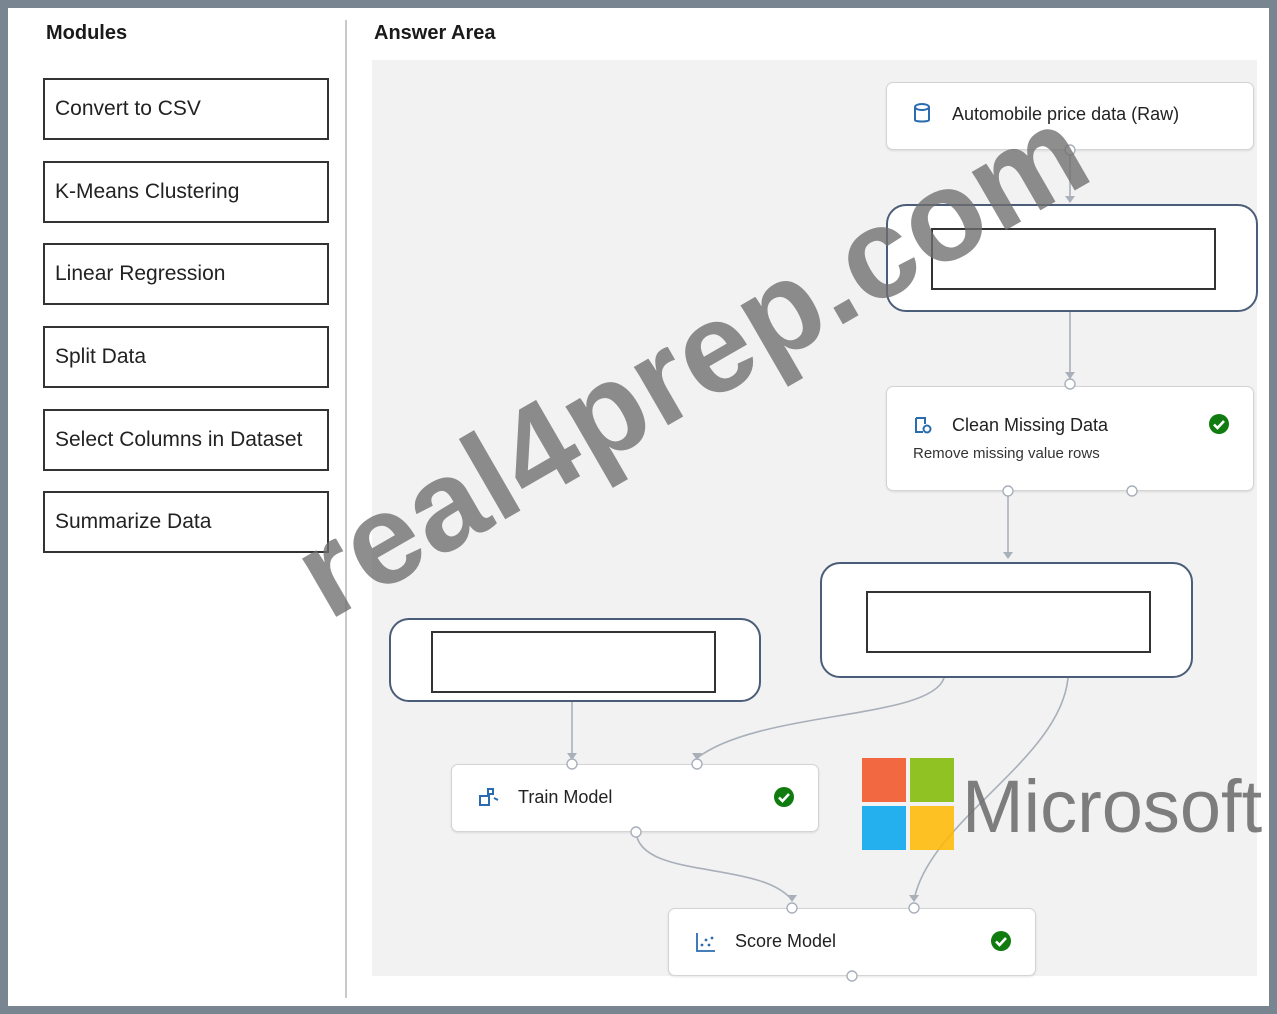  I want to click on logo-square-yellow, so click(932, 828).